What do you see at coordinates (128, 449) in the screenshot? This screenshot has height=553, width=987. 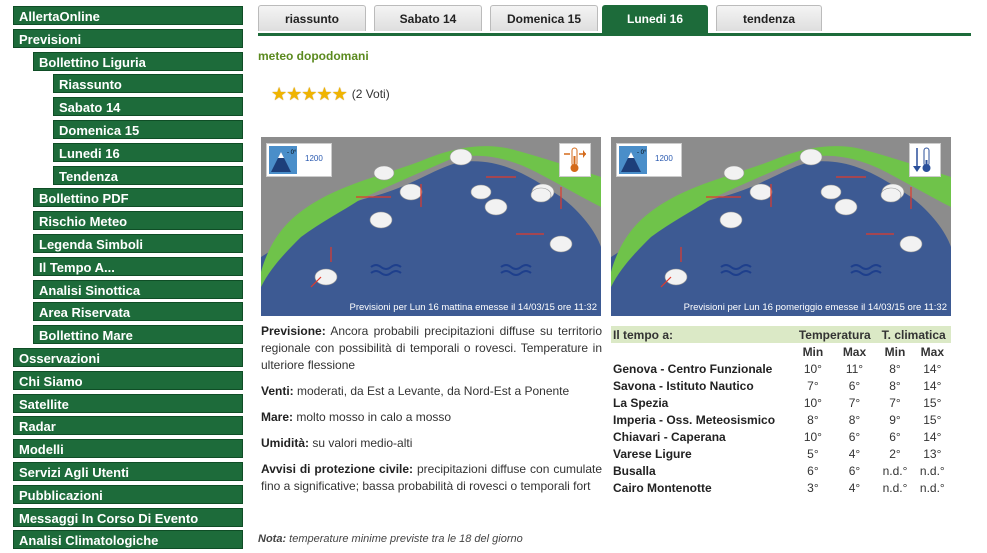 I see `sidebar-item-modelli: Modelli` at bounding box center [128, 449].